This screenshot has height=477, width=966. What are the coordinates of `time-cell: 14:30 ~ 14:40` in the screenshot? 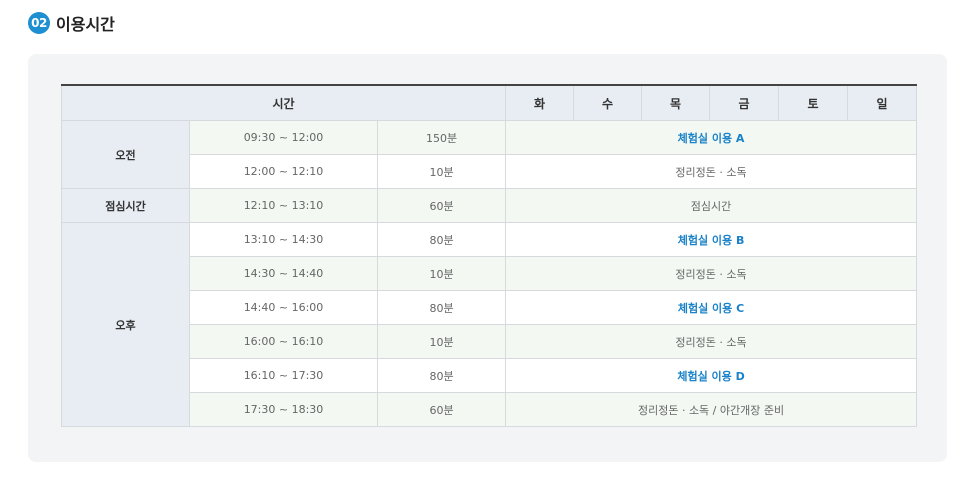 It's located at (283, 273).